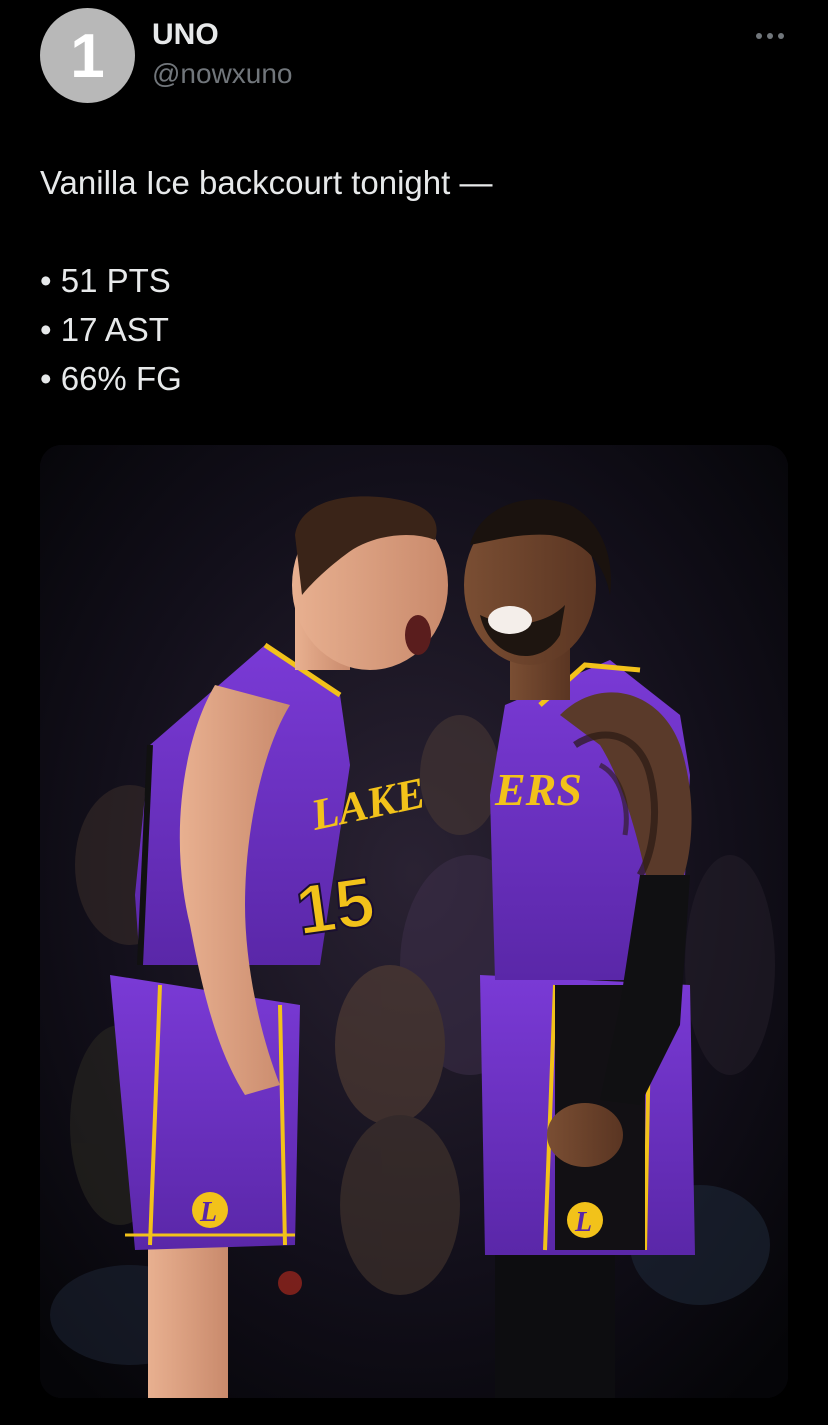 The width and height of the screenshot is (828, 1425). What do you see at coordinates (538, 789) in the screenshot?
I see `right-jersey-wordmark: ERS` at bounding box center [538, 789].